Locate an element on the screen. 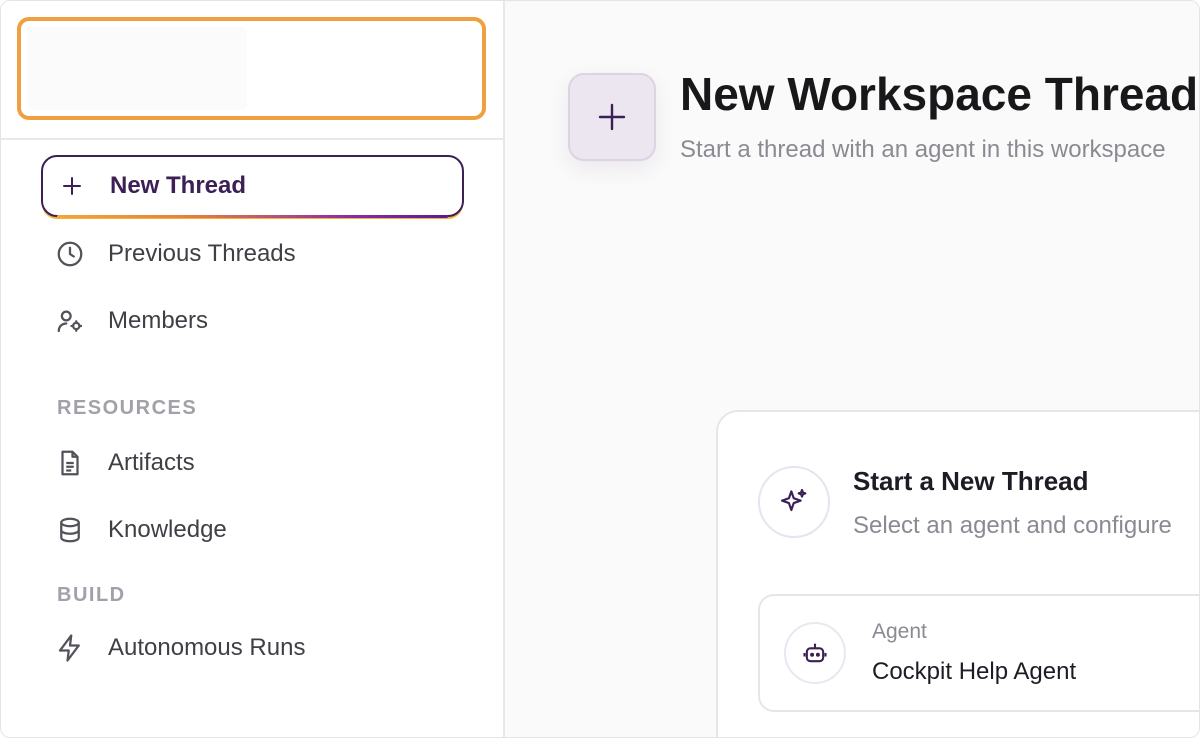  robot-icon is located at coordinates (815, 653).